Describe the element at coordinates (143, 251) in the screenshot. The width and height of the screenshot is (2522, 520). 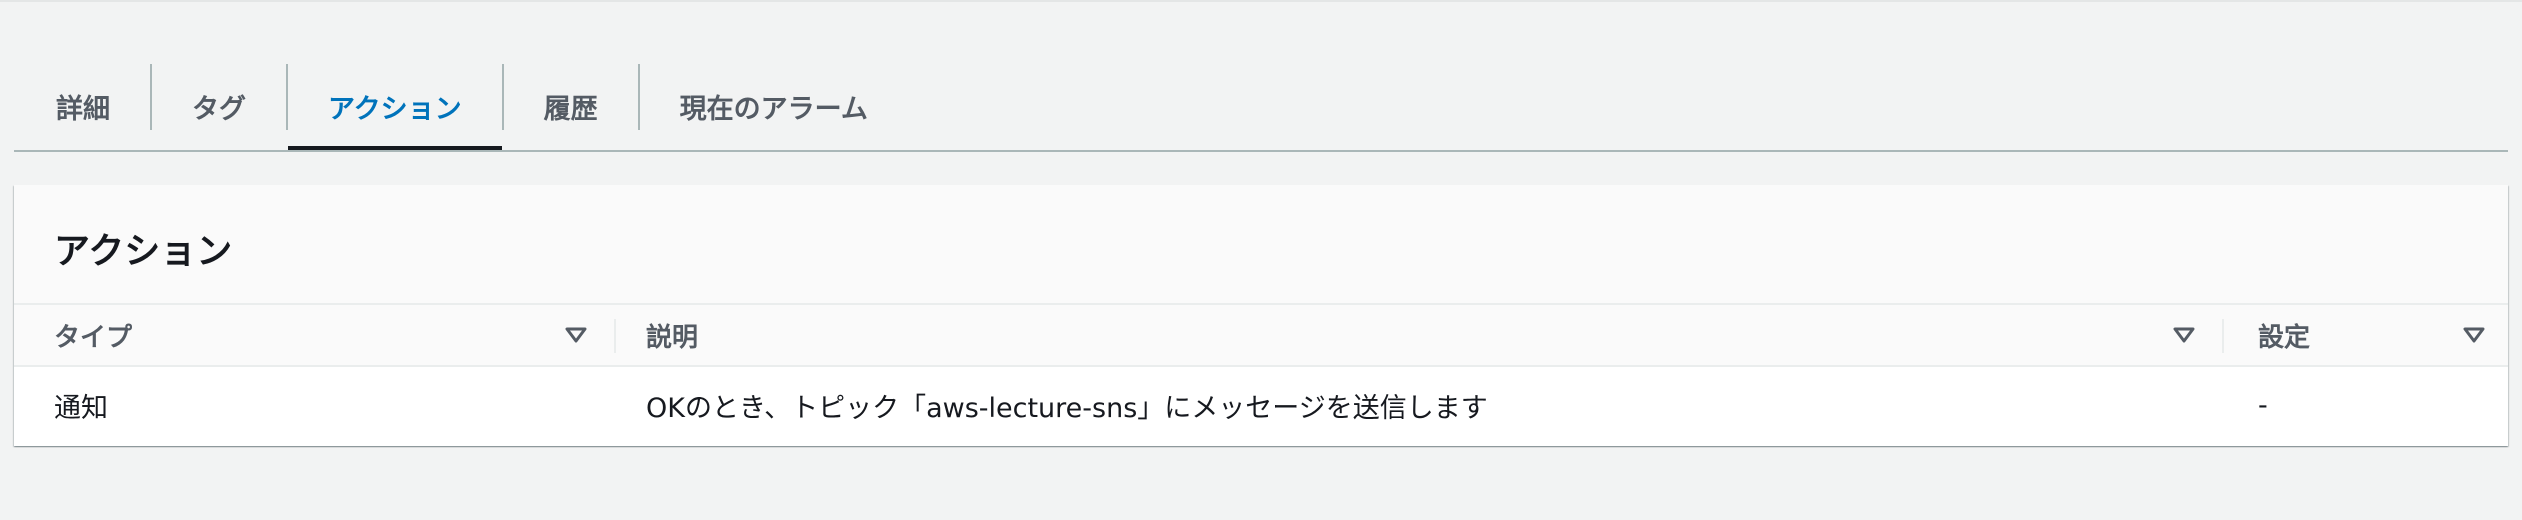
I see `panel-title: アクション` at that location.